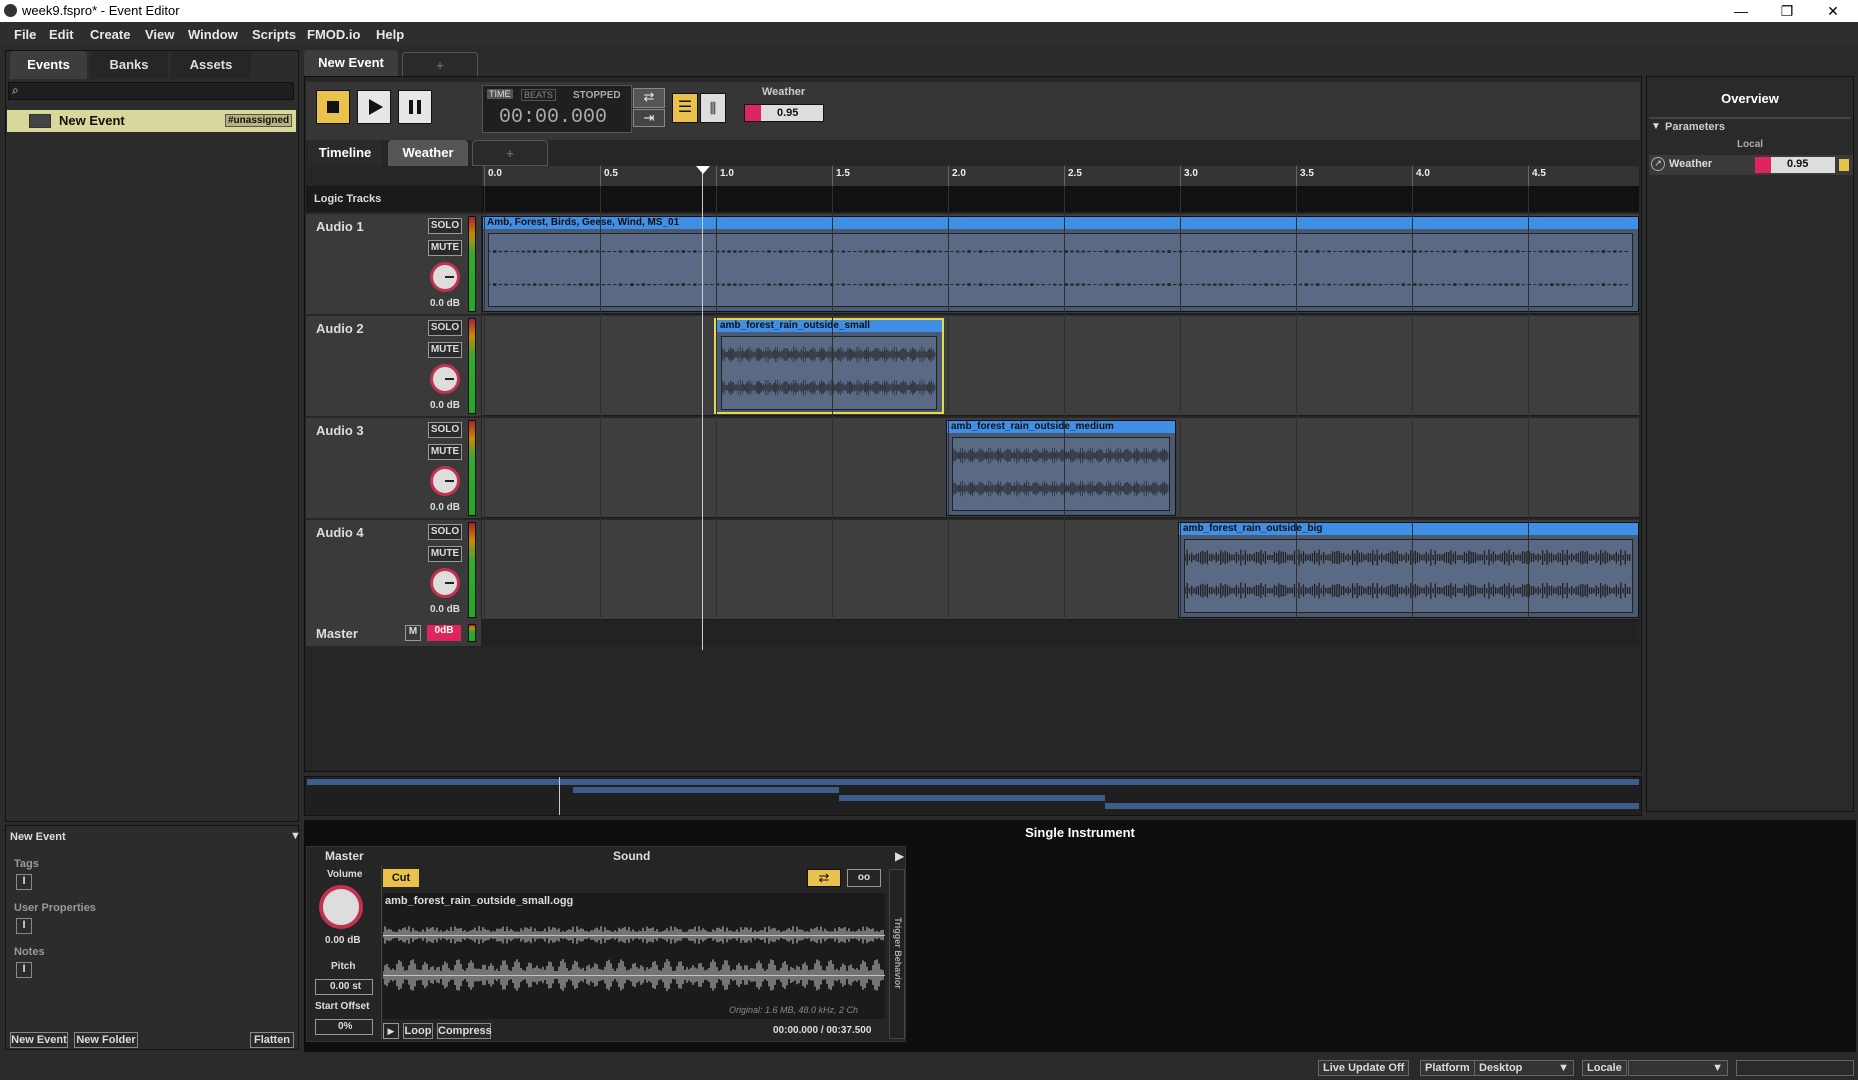  Describe the element at coordinates (685, 108) in the screenshot. I see `tracks-view-icon: ☰` at that location.